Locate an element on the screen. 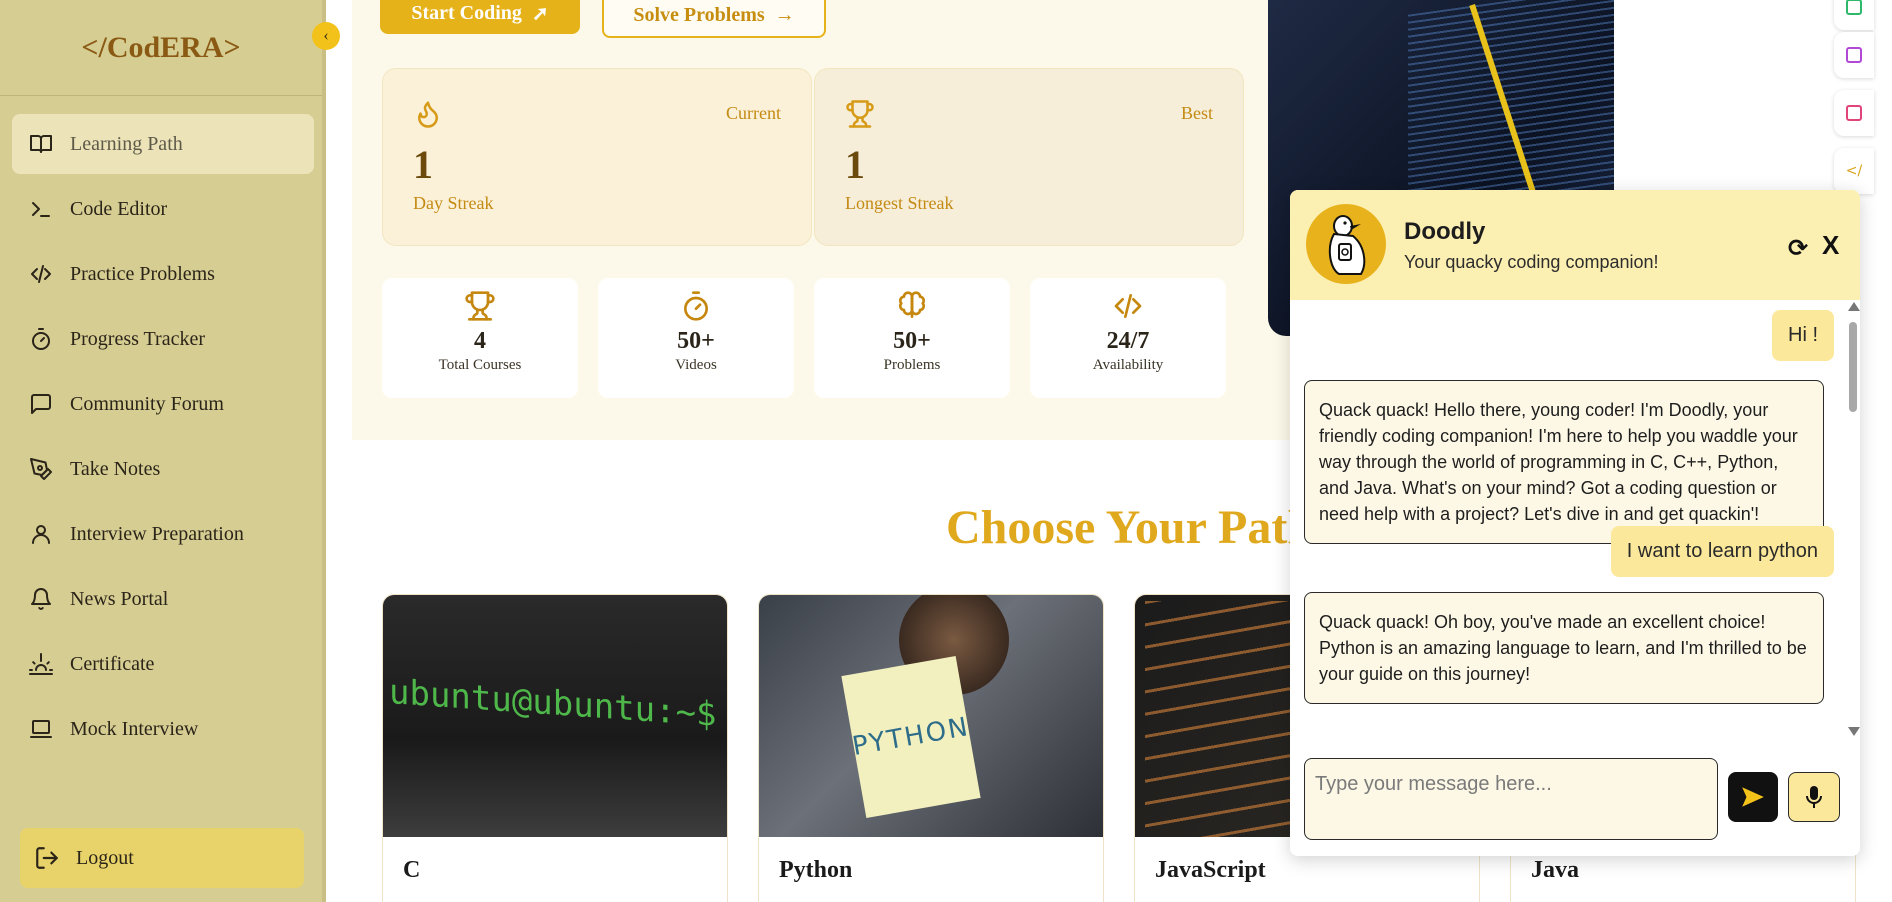  user-icon is located at coordinates (41, 534).